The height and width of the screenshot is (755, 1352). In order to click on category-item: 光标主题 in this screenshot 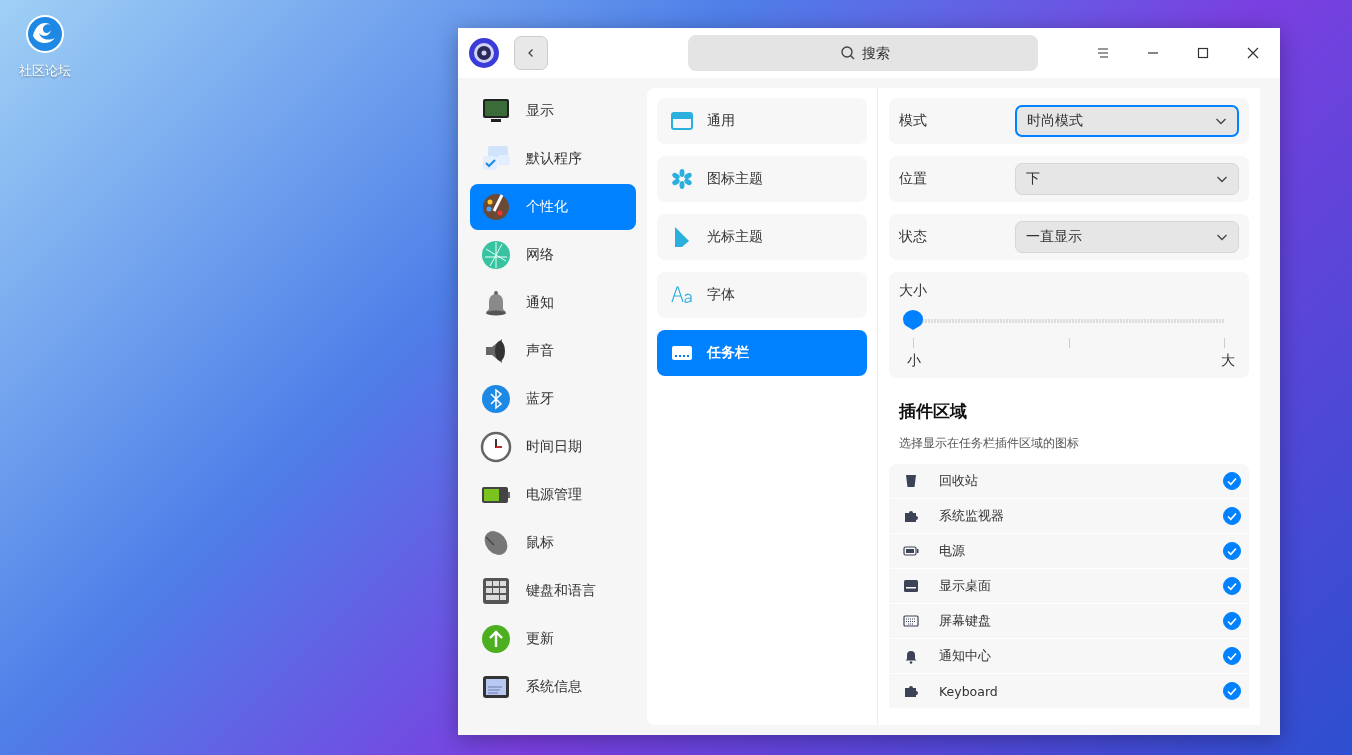, I will do `click(762, 237)`.